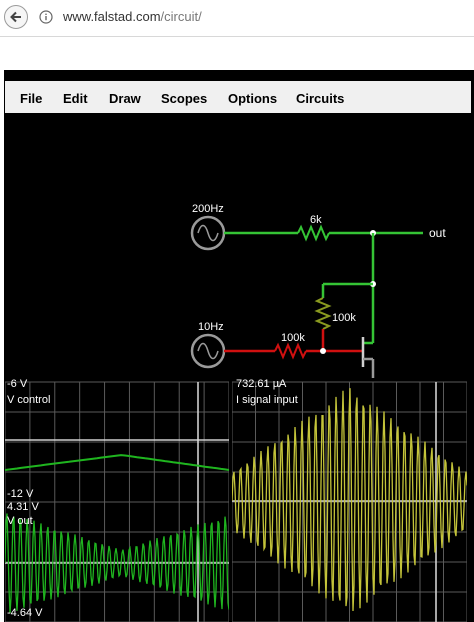 Image resolution: width=474 pixels, height=622 pixels. What do you see at coordinates (31, 98) in the screenshot?
I see `menu-file: File` at bounding box center [31, 98].